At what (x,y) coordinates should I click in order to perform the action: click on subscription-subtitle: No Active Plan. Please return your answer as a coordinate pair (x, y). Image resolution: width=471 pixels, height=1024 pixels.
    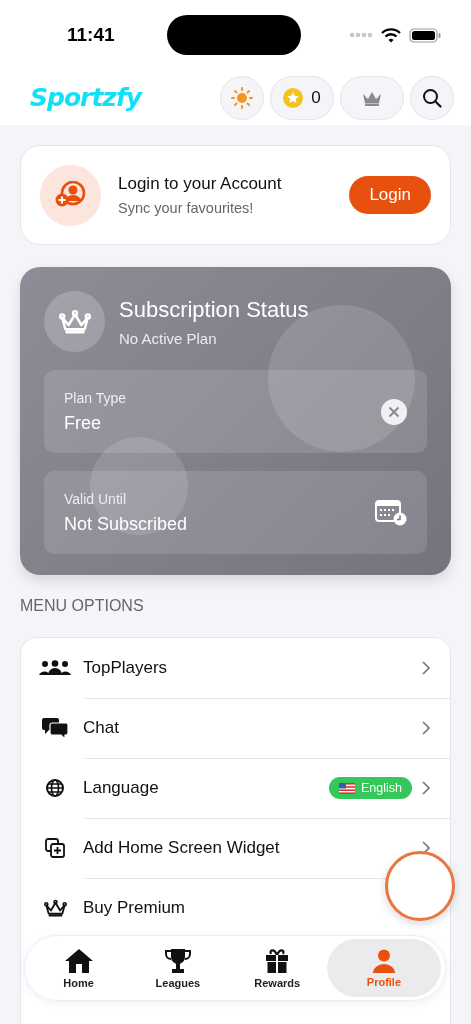
    Looking at the image, I should click on (168, 338).